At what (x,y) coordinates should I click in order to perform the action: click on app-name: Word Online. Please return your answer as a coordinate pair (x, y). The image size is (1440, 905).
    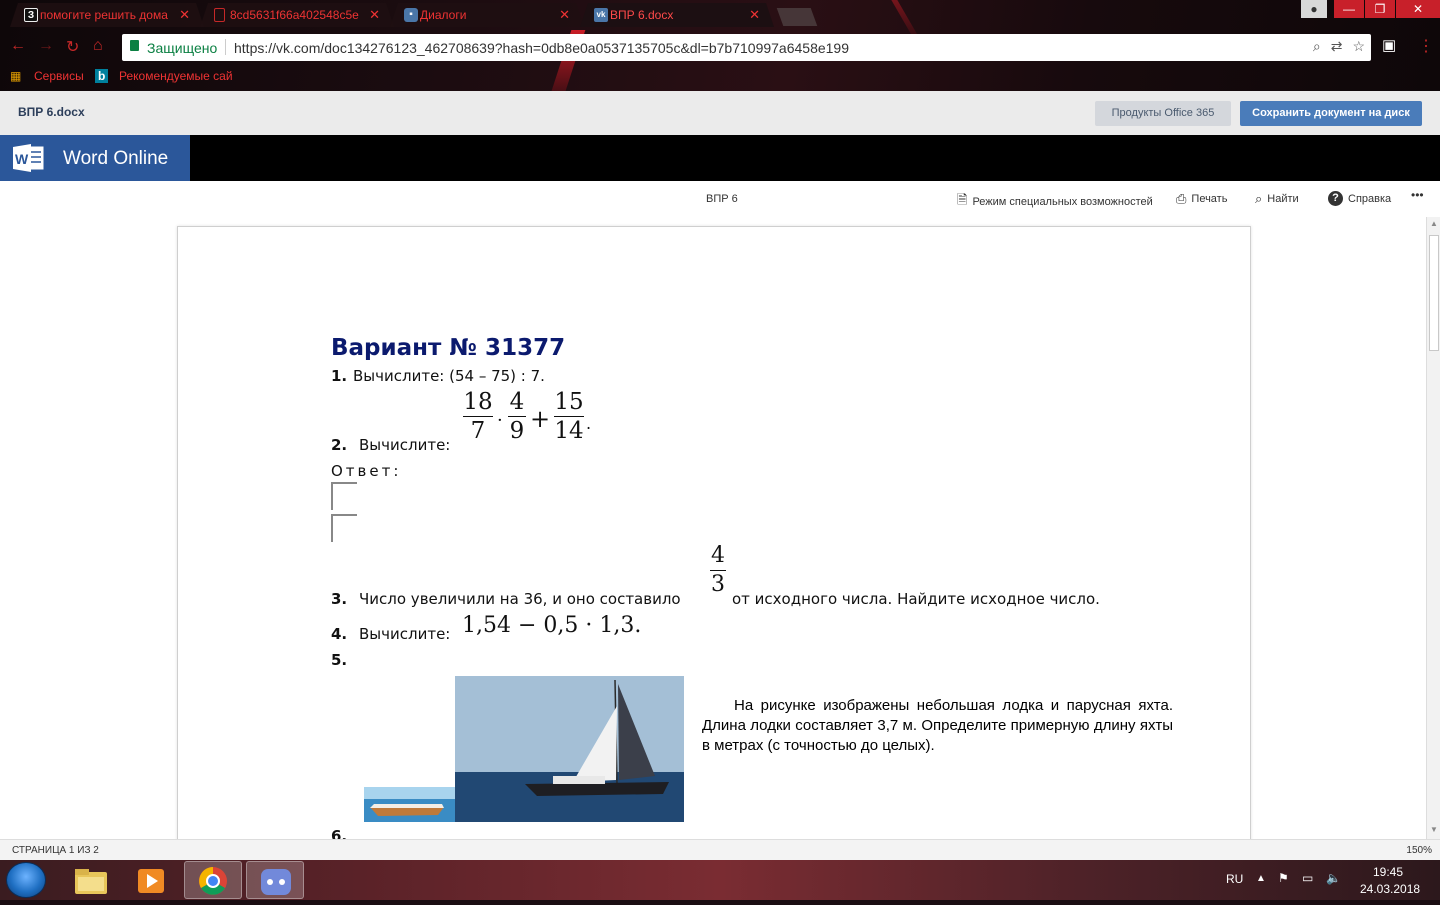
    Looking at the image, I should click on (116, 158).